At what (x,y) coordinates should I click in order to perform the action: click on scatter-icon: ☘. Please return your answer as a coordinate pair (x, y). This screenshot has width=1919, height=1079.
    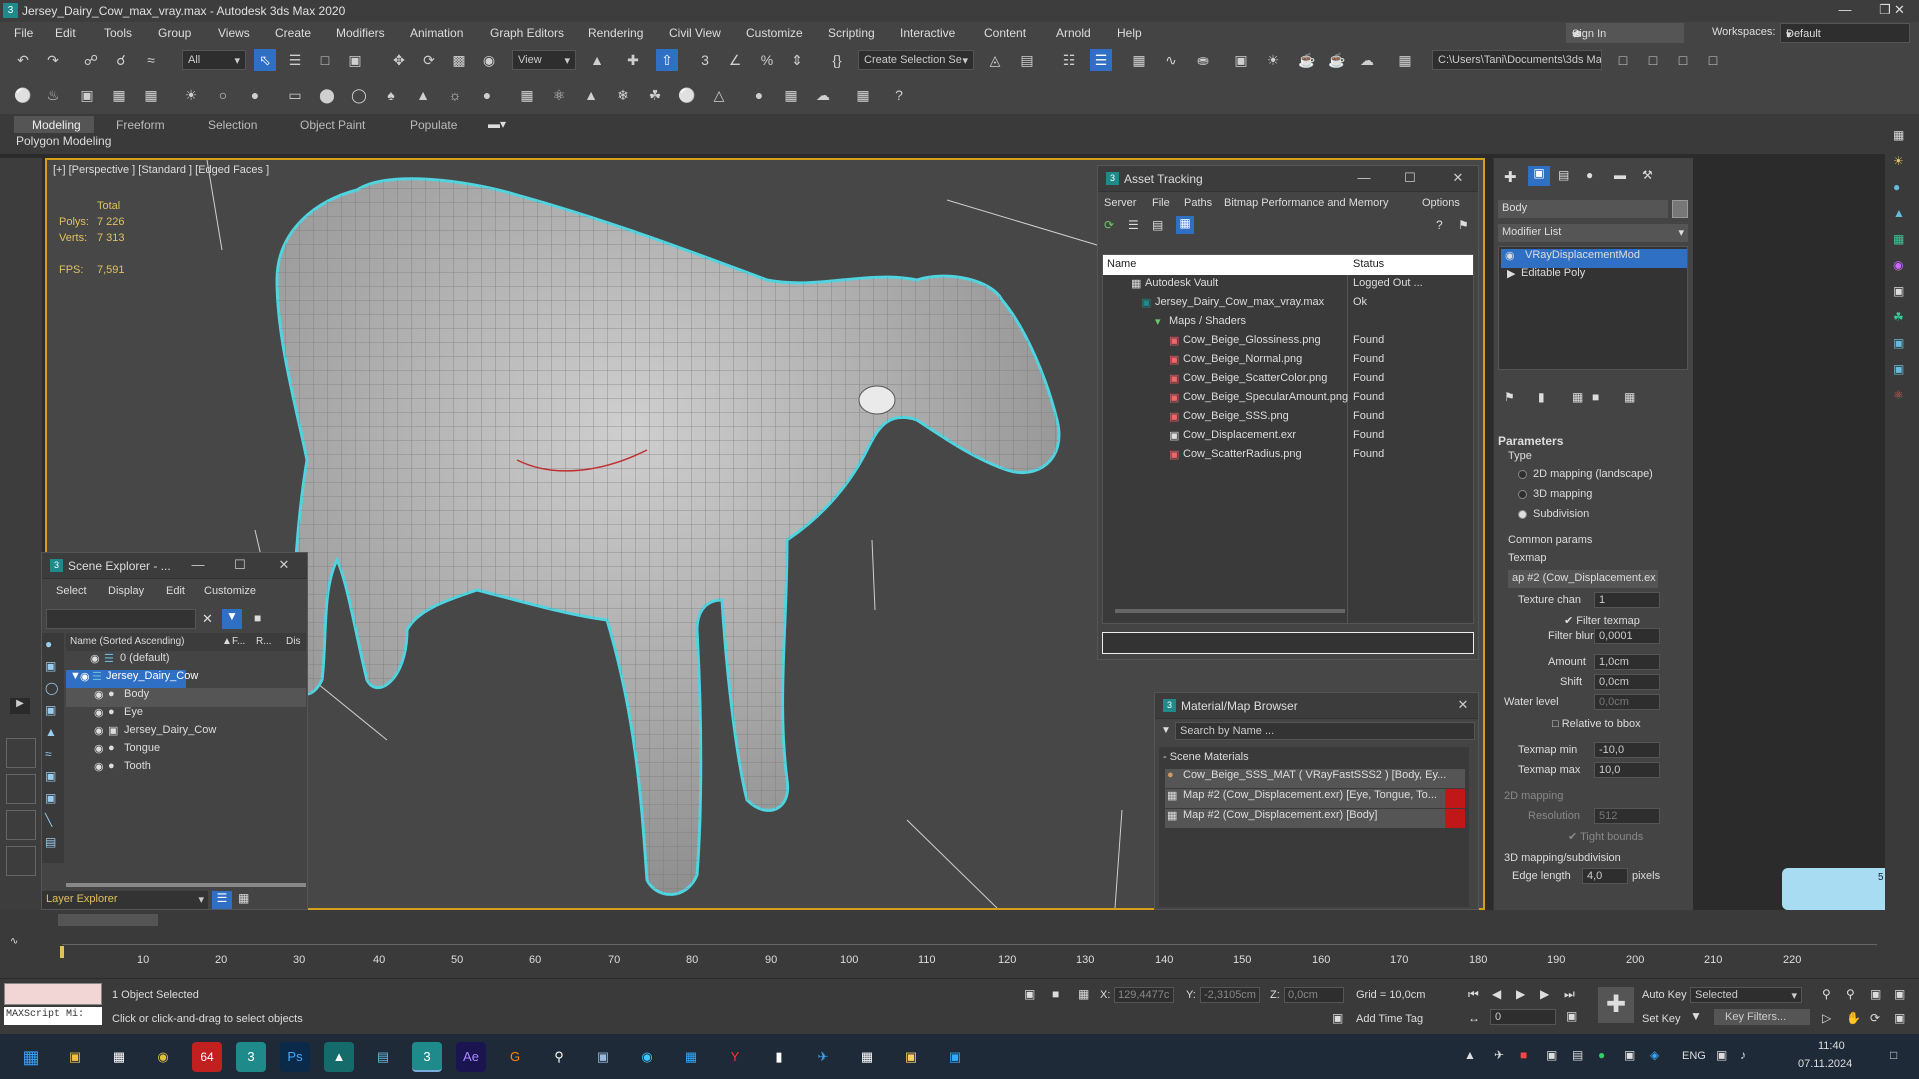
    Looking at the image, I should click on (1898, 317).